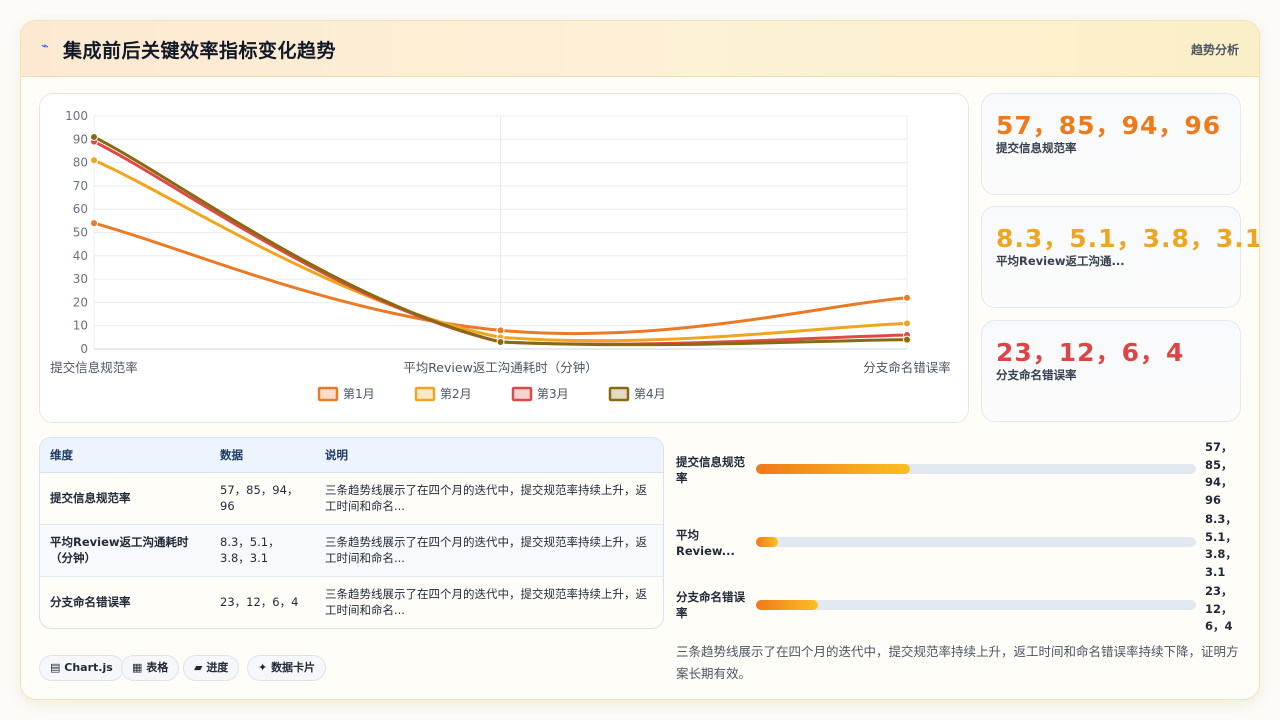 Image resolution: width=1280 pixels, height=720 pixels. I want to click on chip-table: ▦ 表格, so click(150, 668).